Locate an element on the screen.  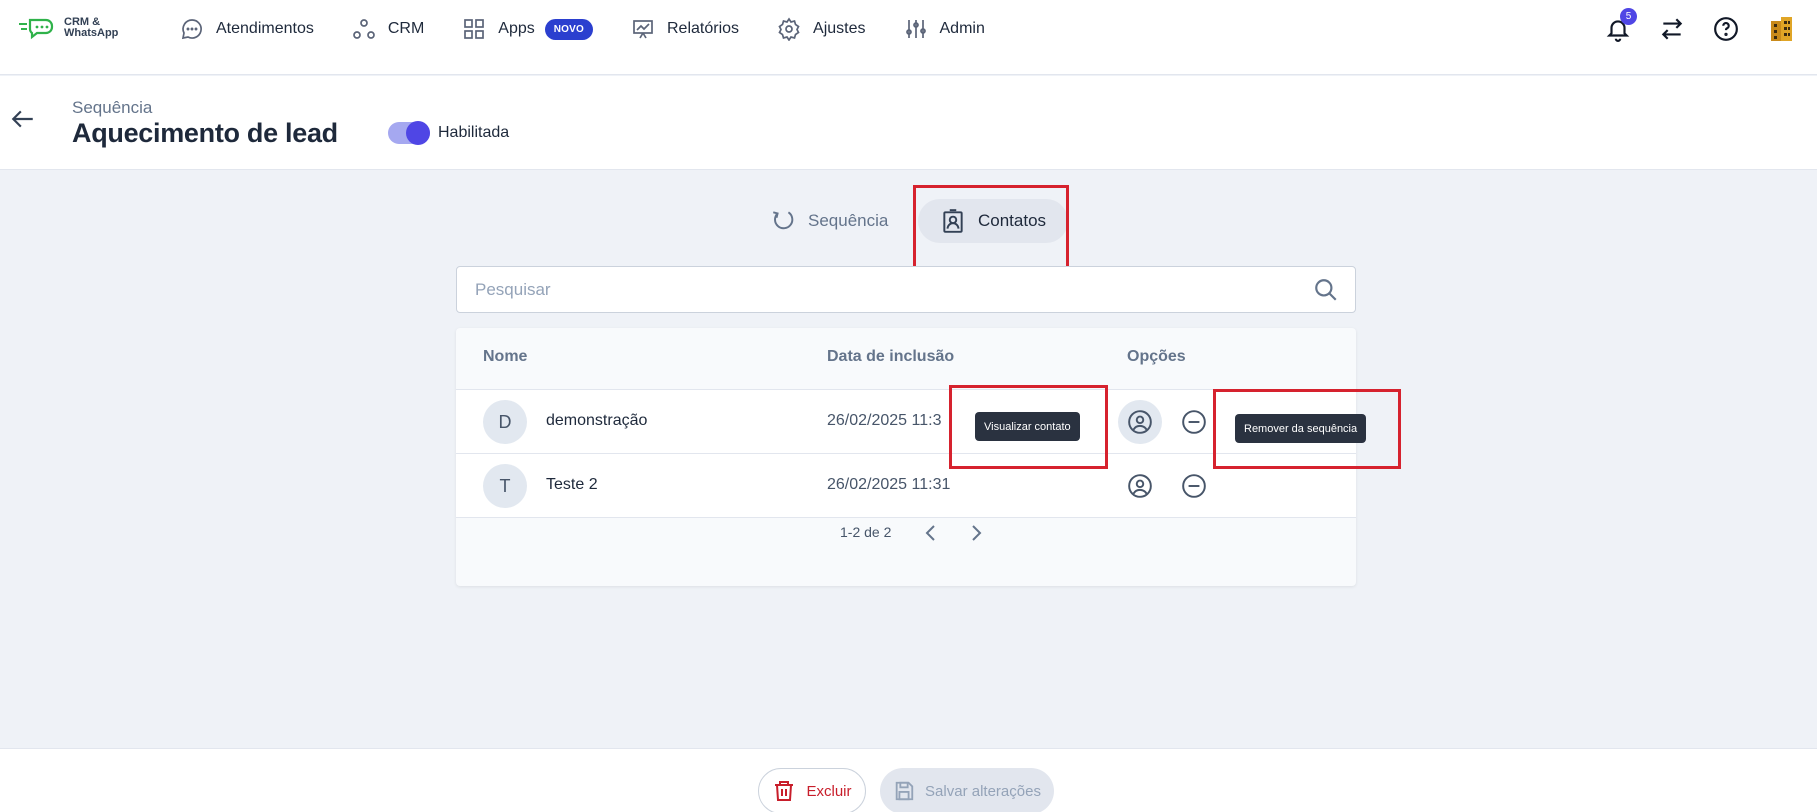
delete-button: Excluir is located at coordinates (812, 790).